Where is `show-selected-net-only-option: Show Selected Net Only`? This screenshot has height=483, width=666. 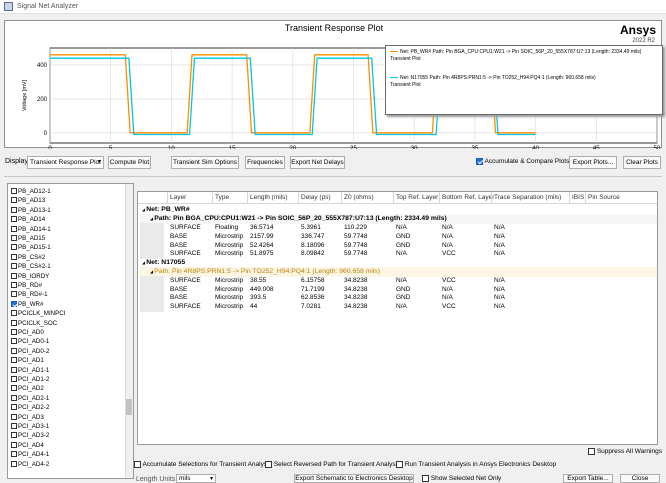 show-selected-net-only-option: Show Selected Net Only is located at coordinates (461, 478).